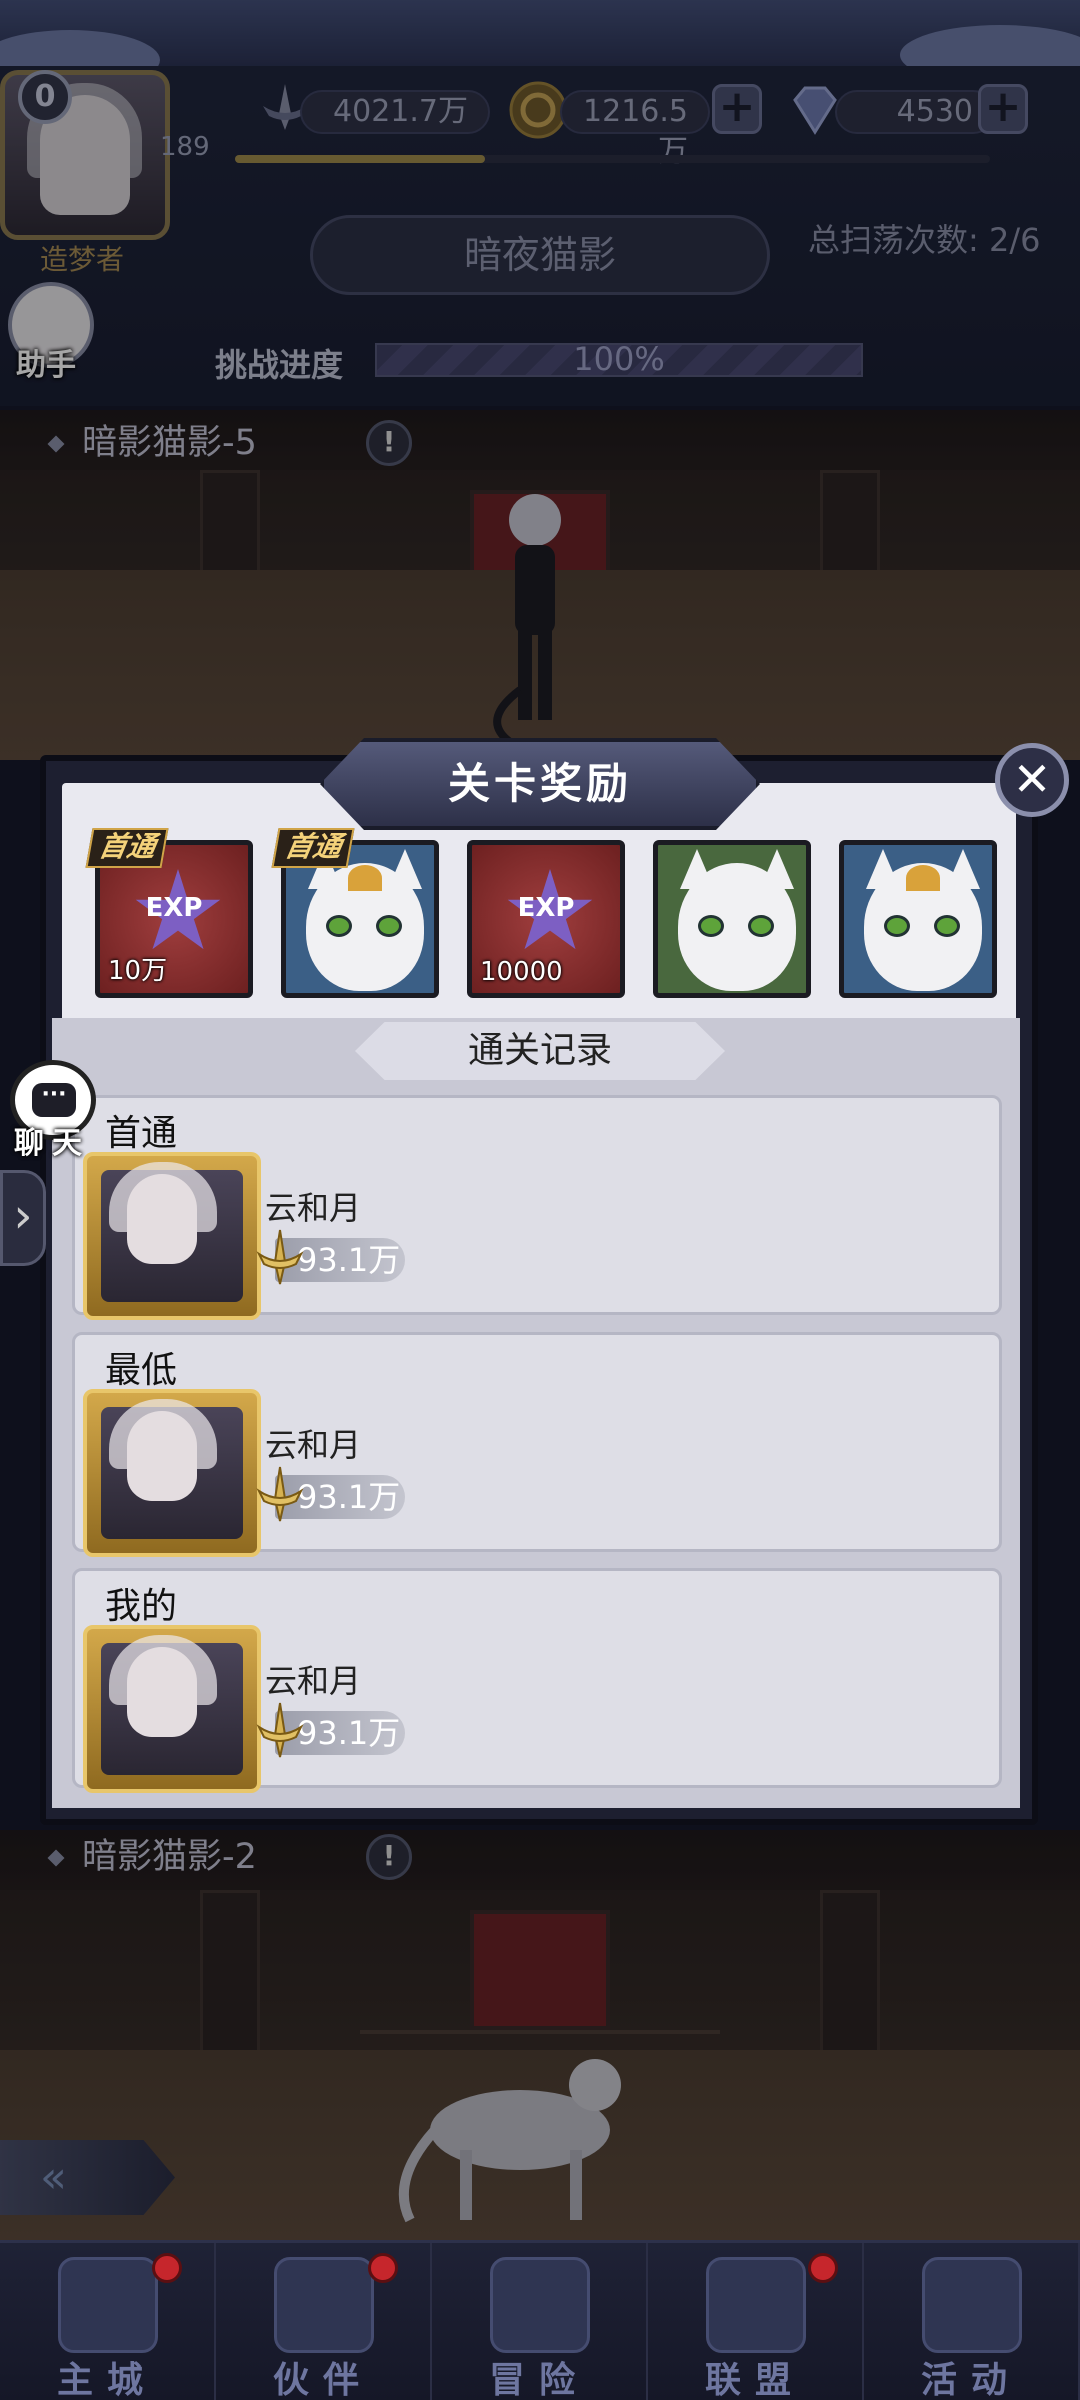  I want to click on nav-item: 联盟, so click(756, 2321).